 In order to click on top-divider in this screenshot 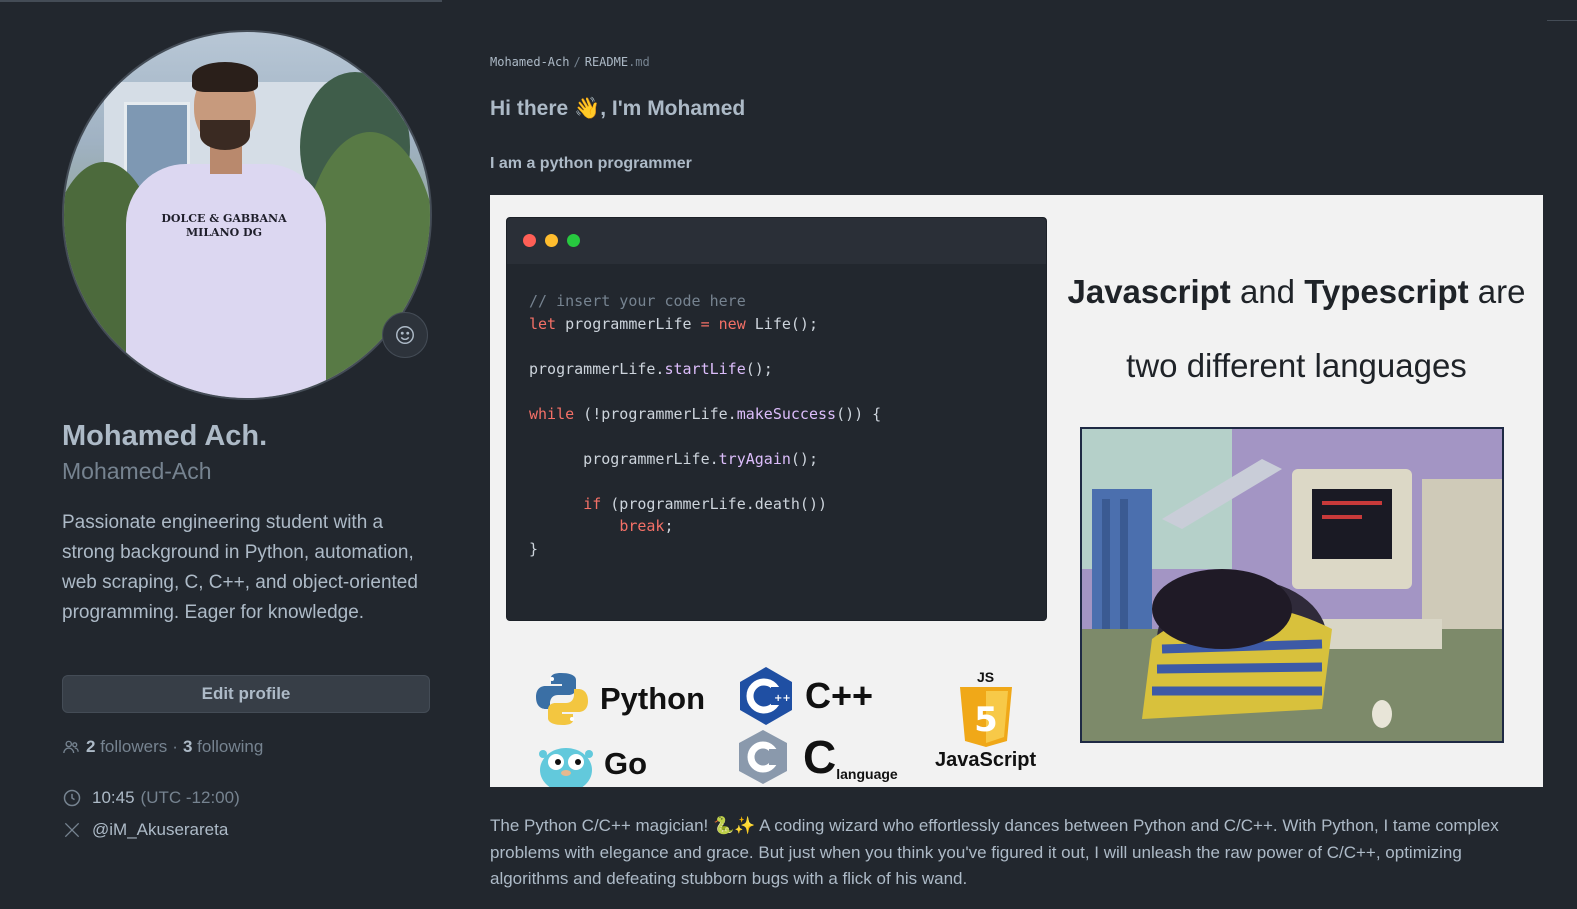, I will do `click(221, 1)`.